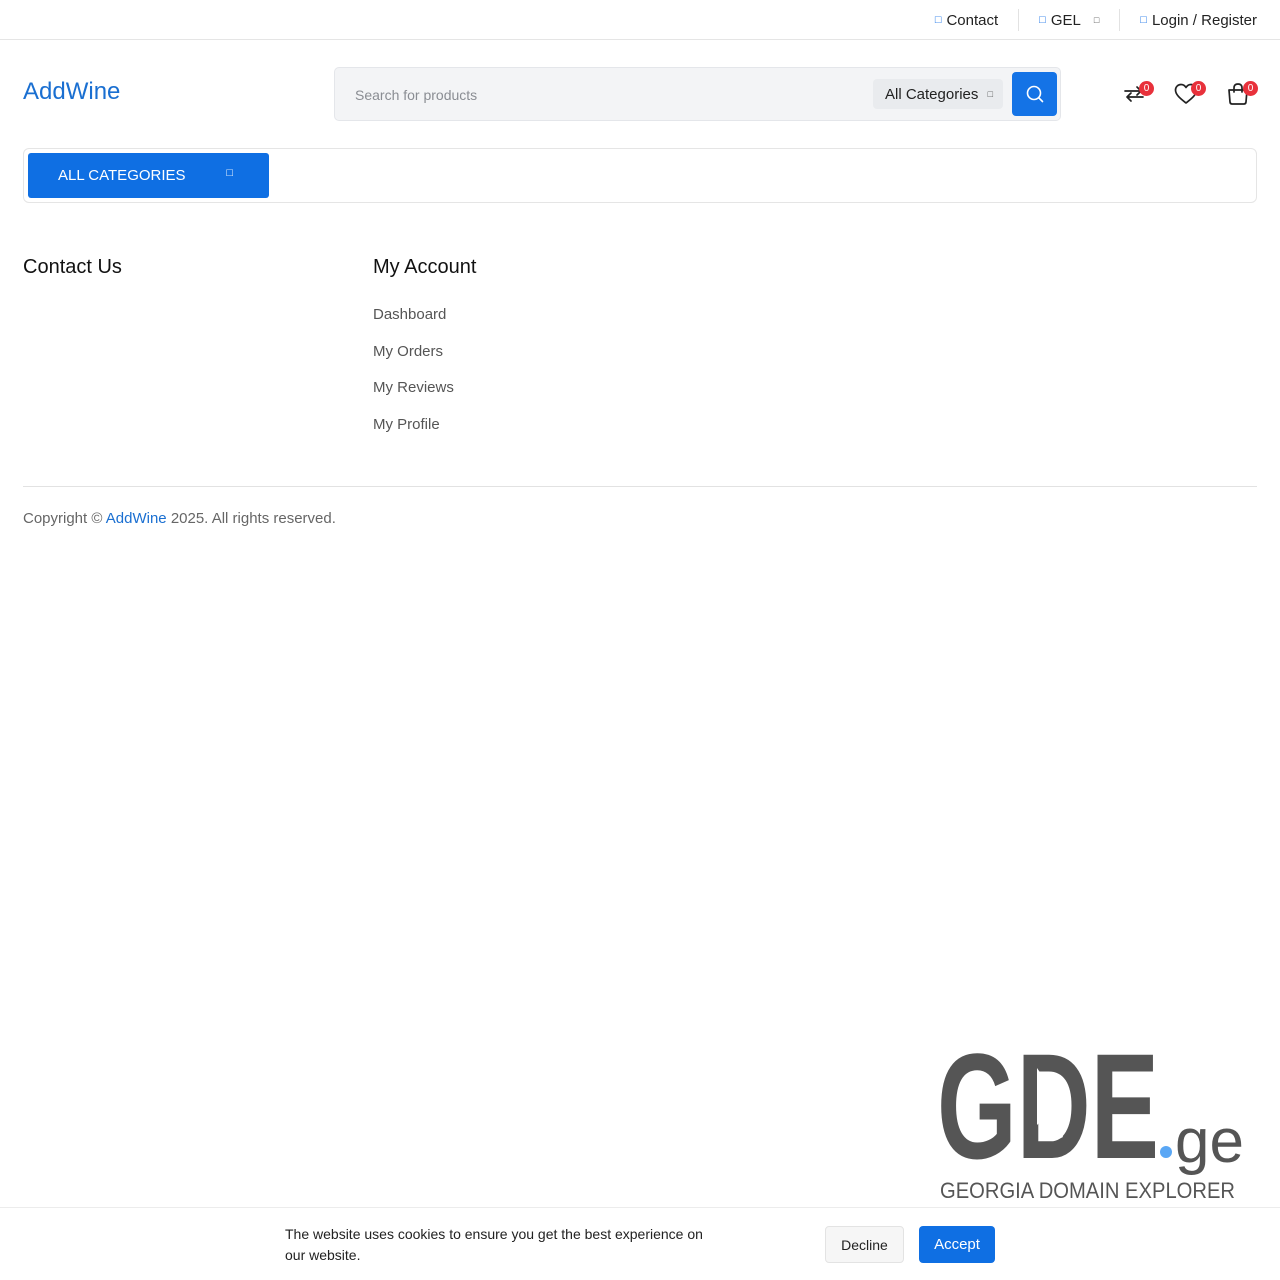  I want to click on account-link-dashboard: Dashboard, so click(413, 323).